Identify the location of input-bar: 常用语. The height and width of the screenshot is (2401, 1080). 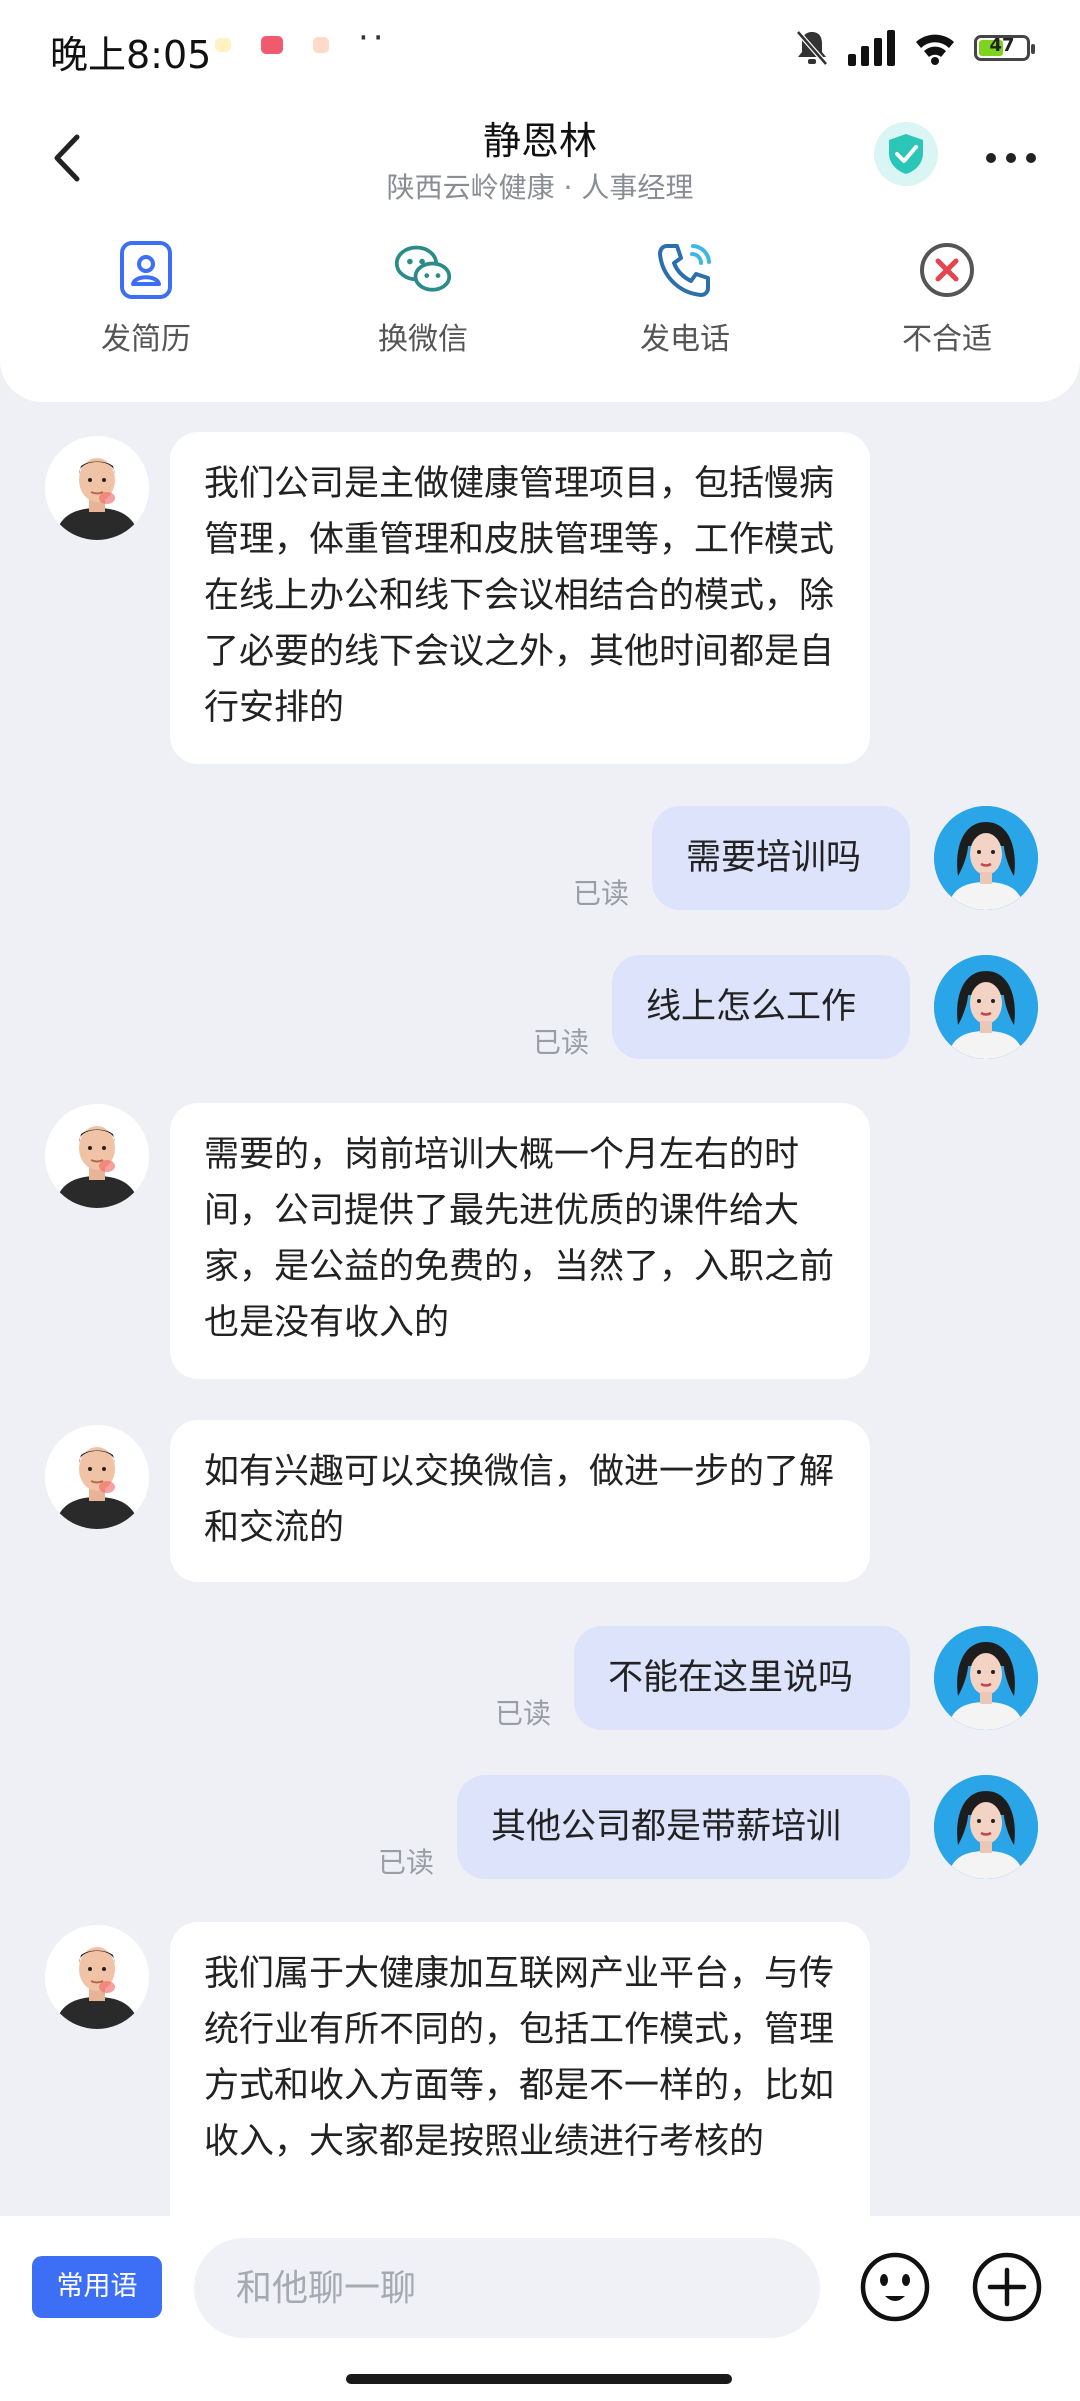
(540, 2308).